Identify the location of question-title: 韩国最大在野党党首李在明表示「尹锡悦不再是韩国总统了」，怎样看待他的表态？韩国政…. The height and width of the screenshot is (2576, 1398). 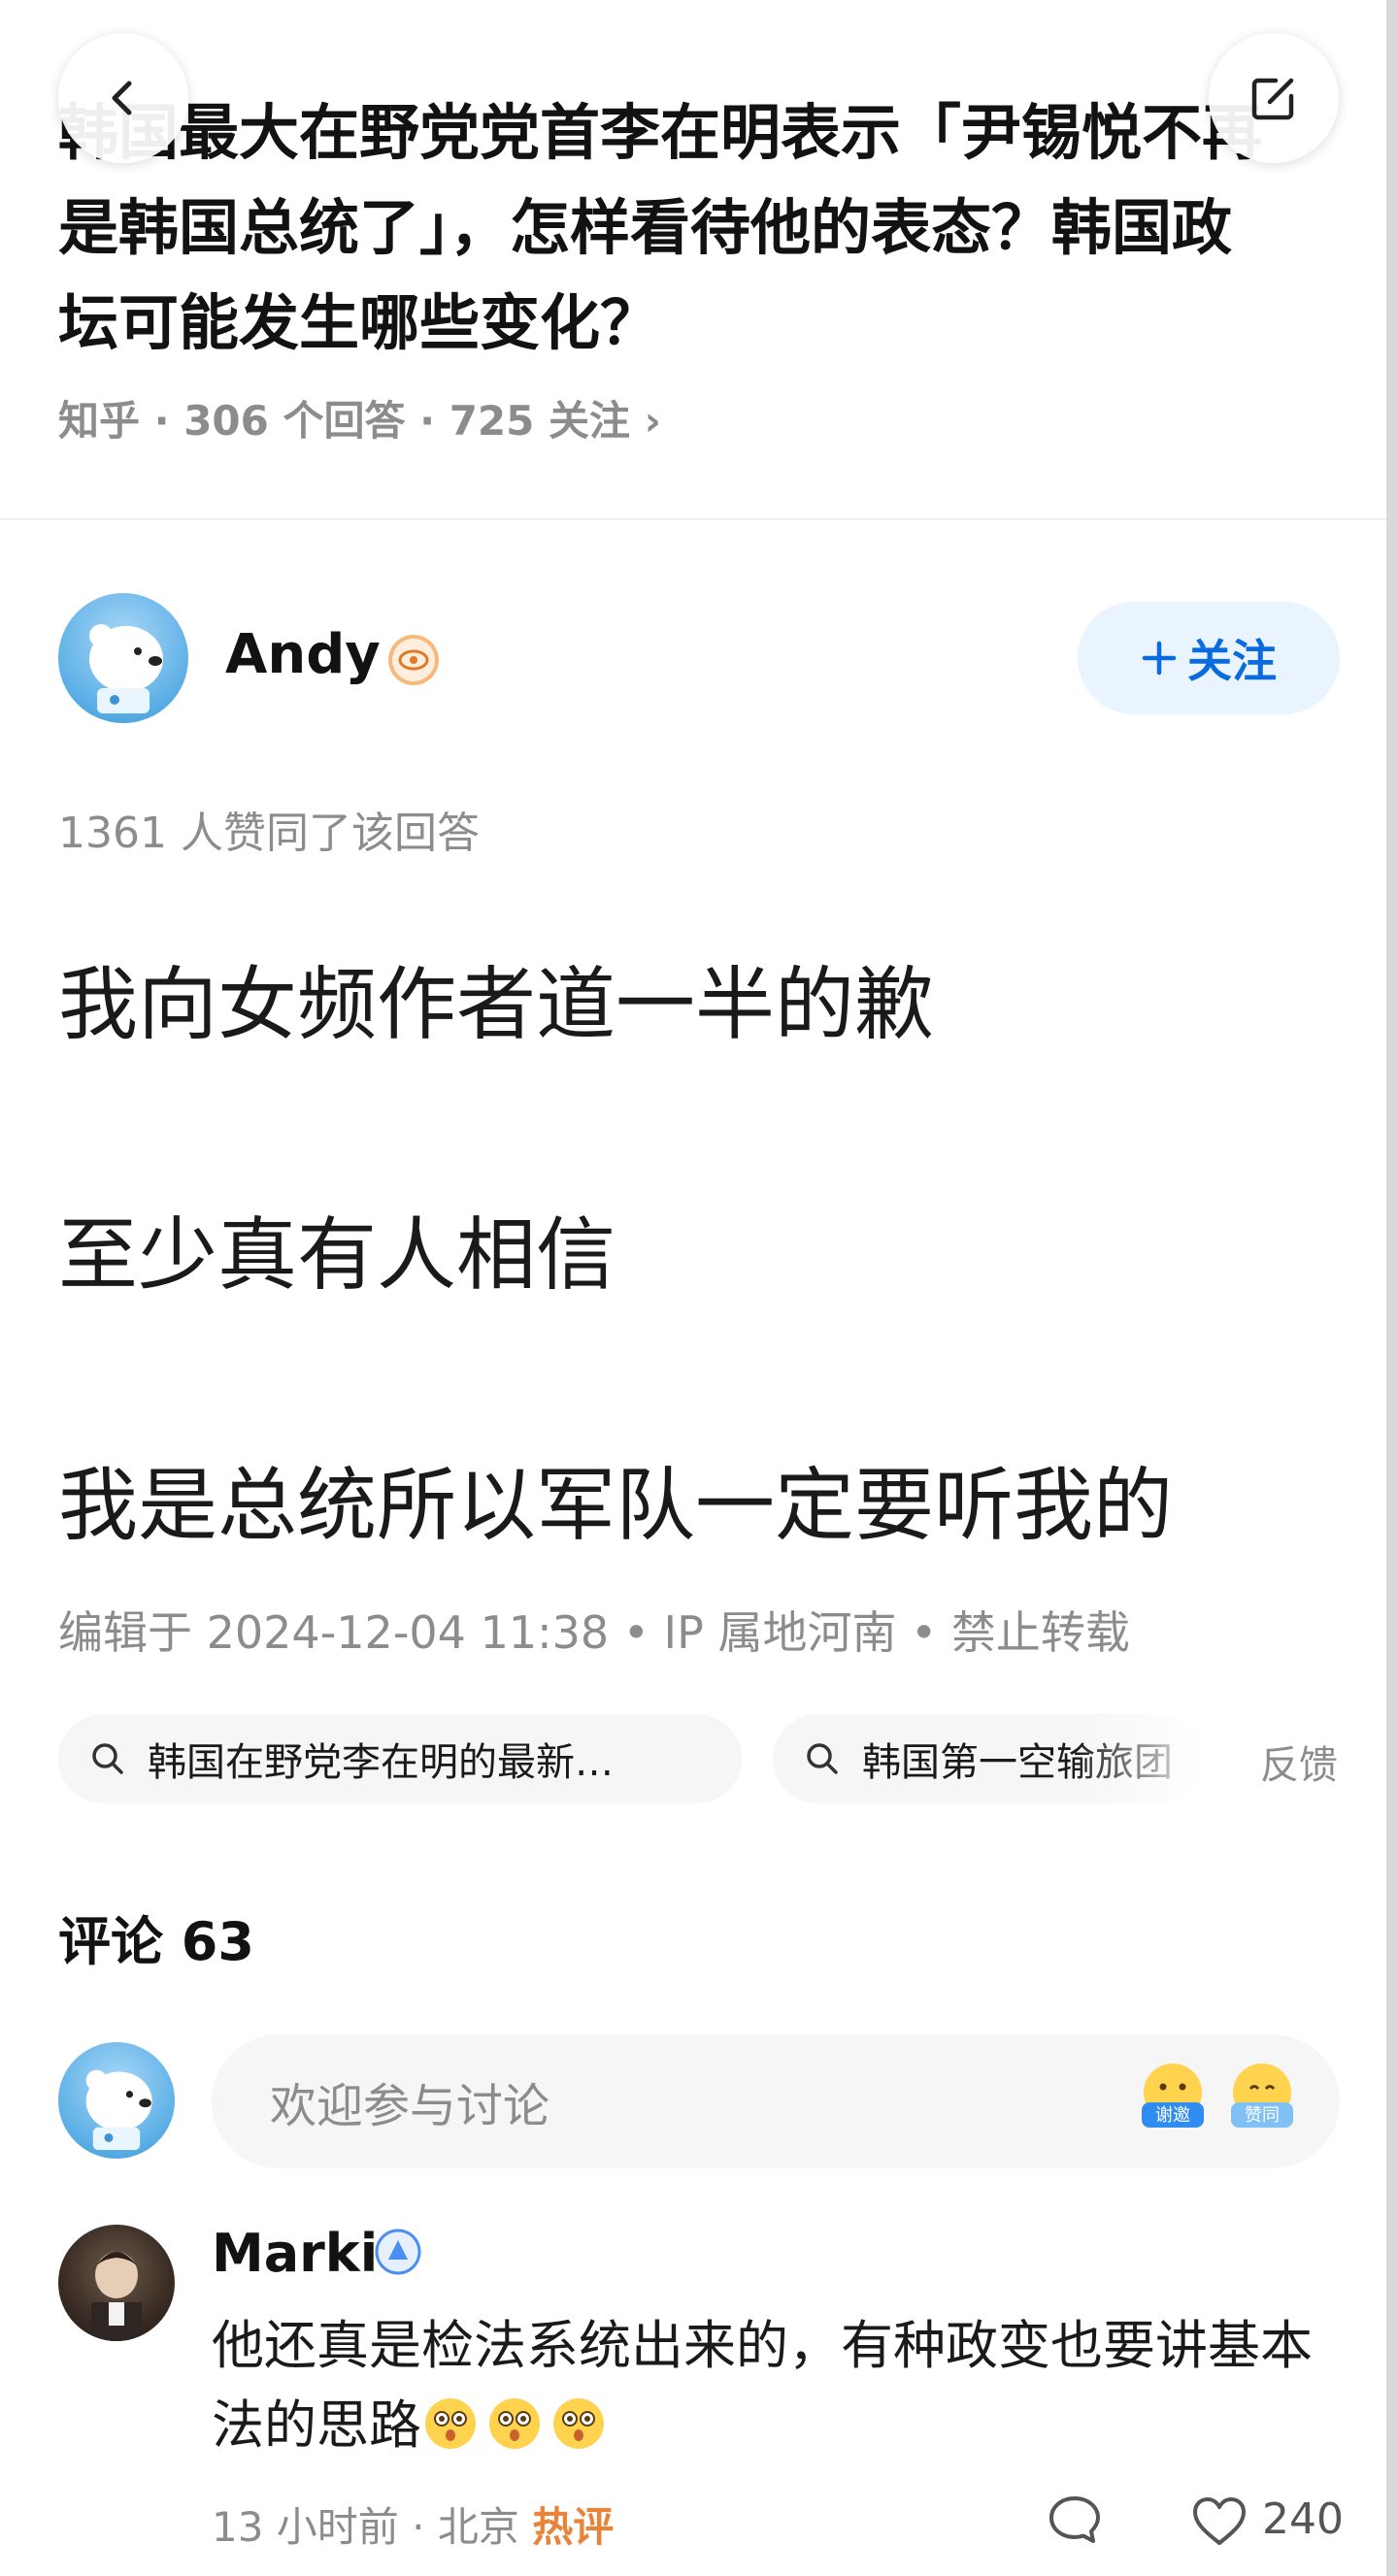
(670, 228).